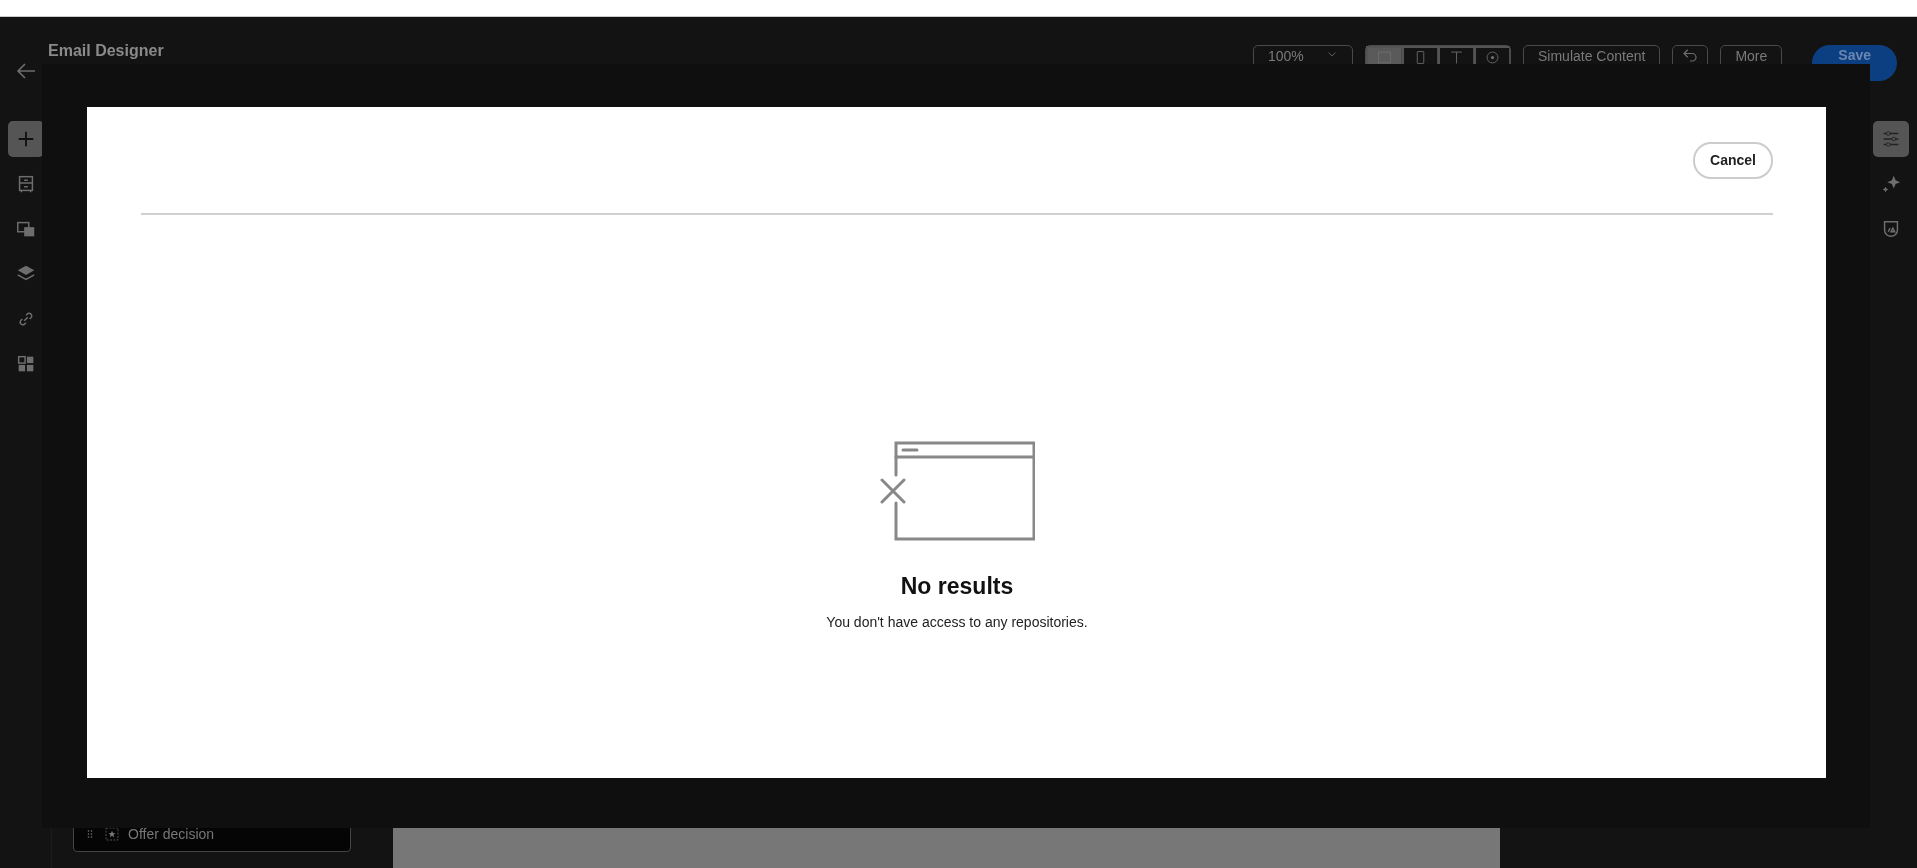  Describe the element at coordinates (957, 586) in the screenshot. I see `empty-state-title: No results` at that location.